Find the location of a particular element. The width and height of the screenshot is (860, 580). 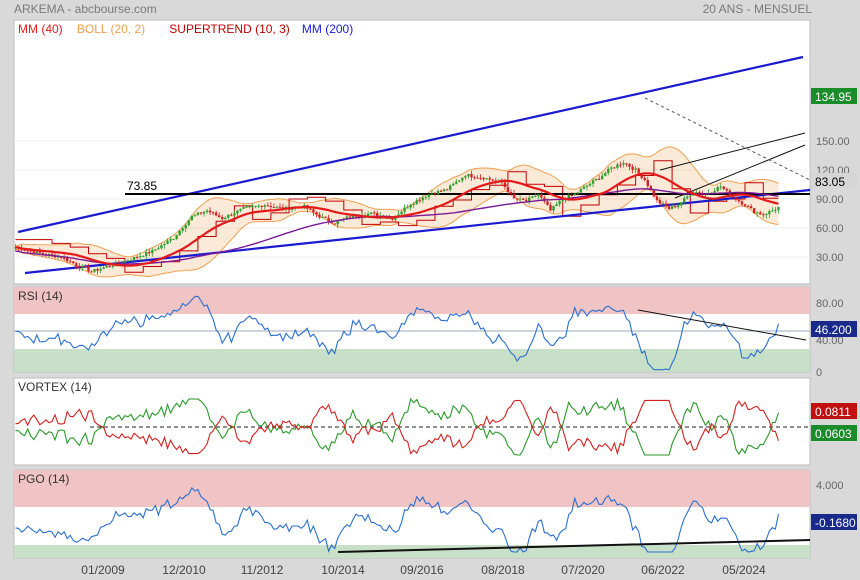

x-tick-label: 12/2010 is located at coordinates (184, 570).